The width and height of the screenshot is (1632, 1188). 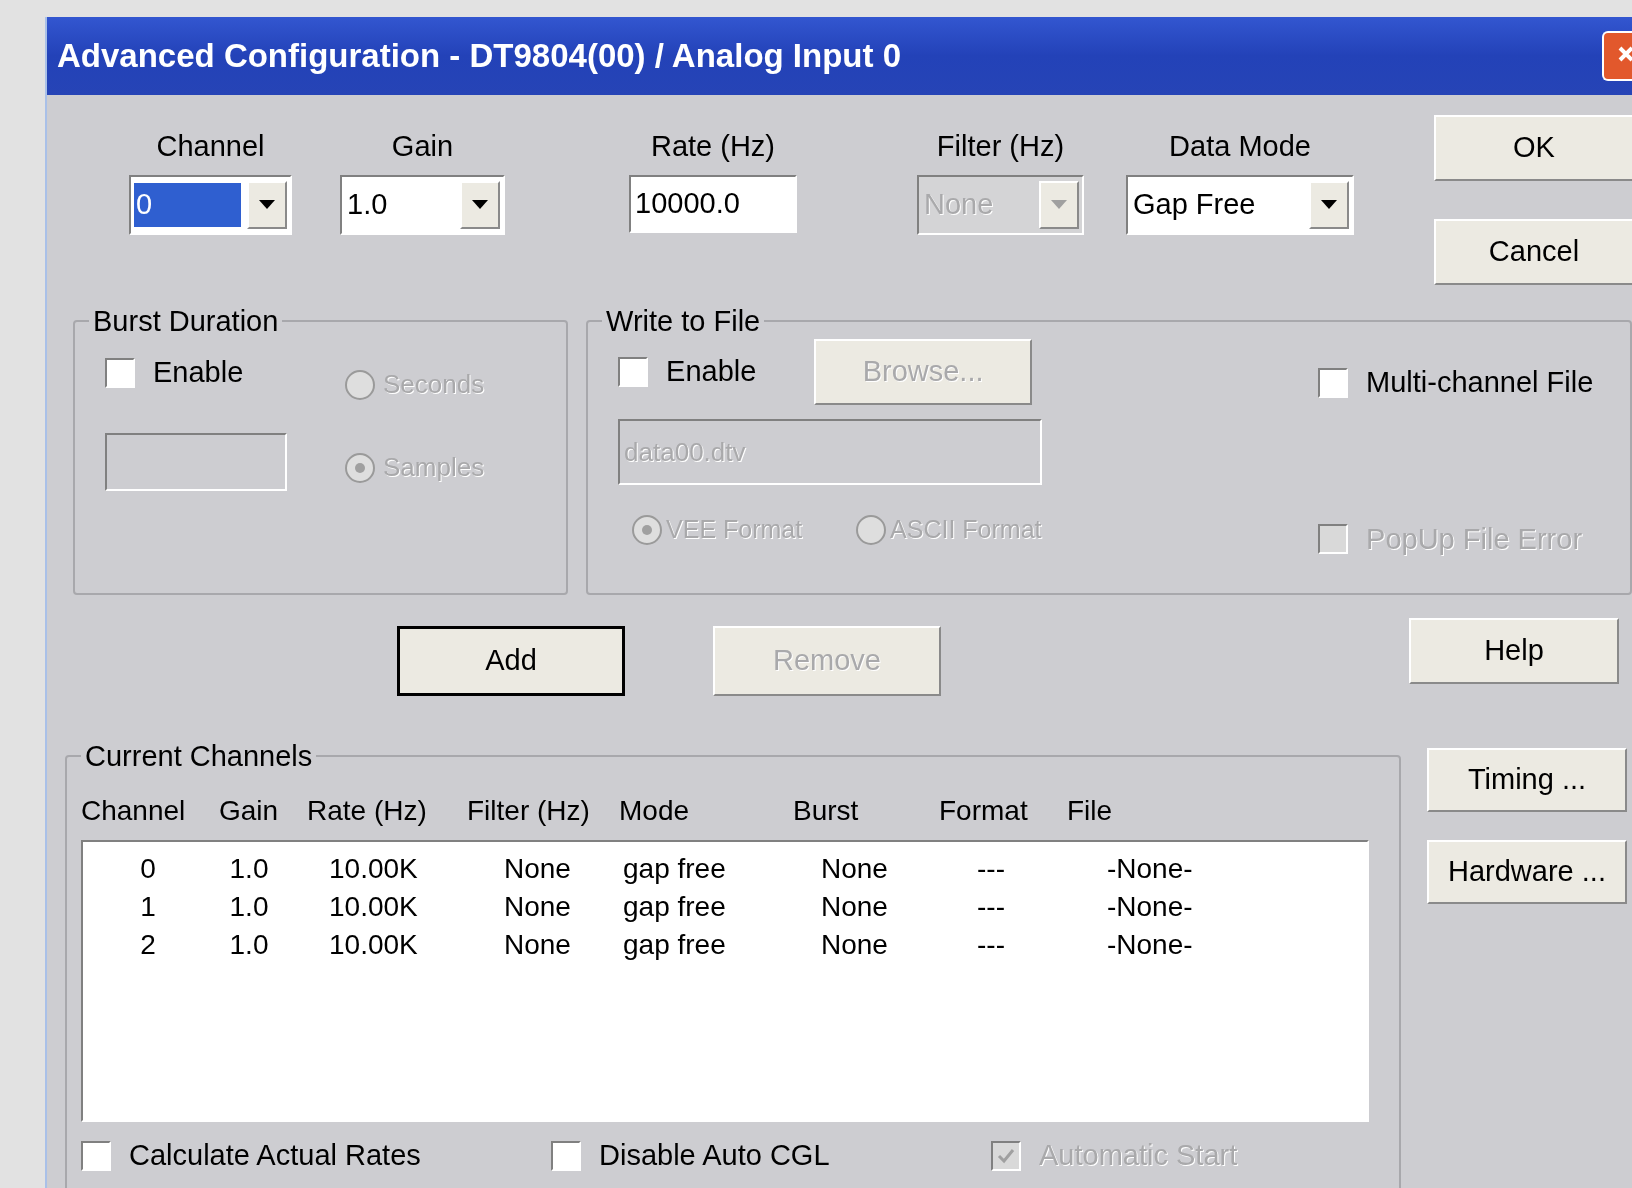 What do you see at coordinates (1480, 382) in the screenshot?
I see `checkbox-label: Multi-channel File` at bounding box center [1480, 382].